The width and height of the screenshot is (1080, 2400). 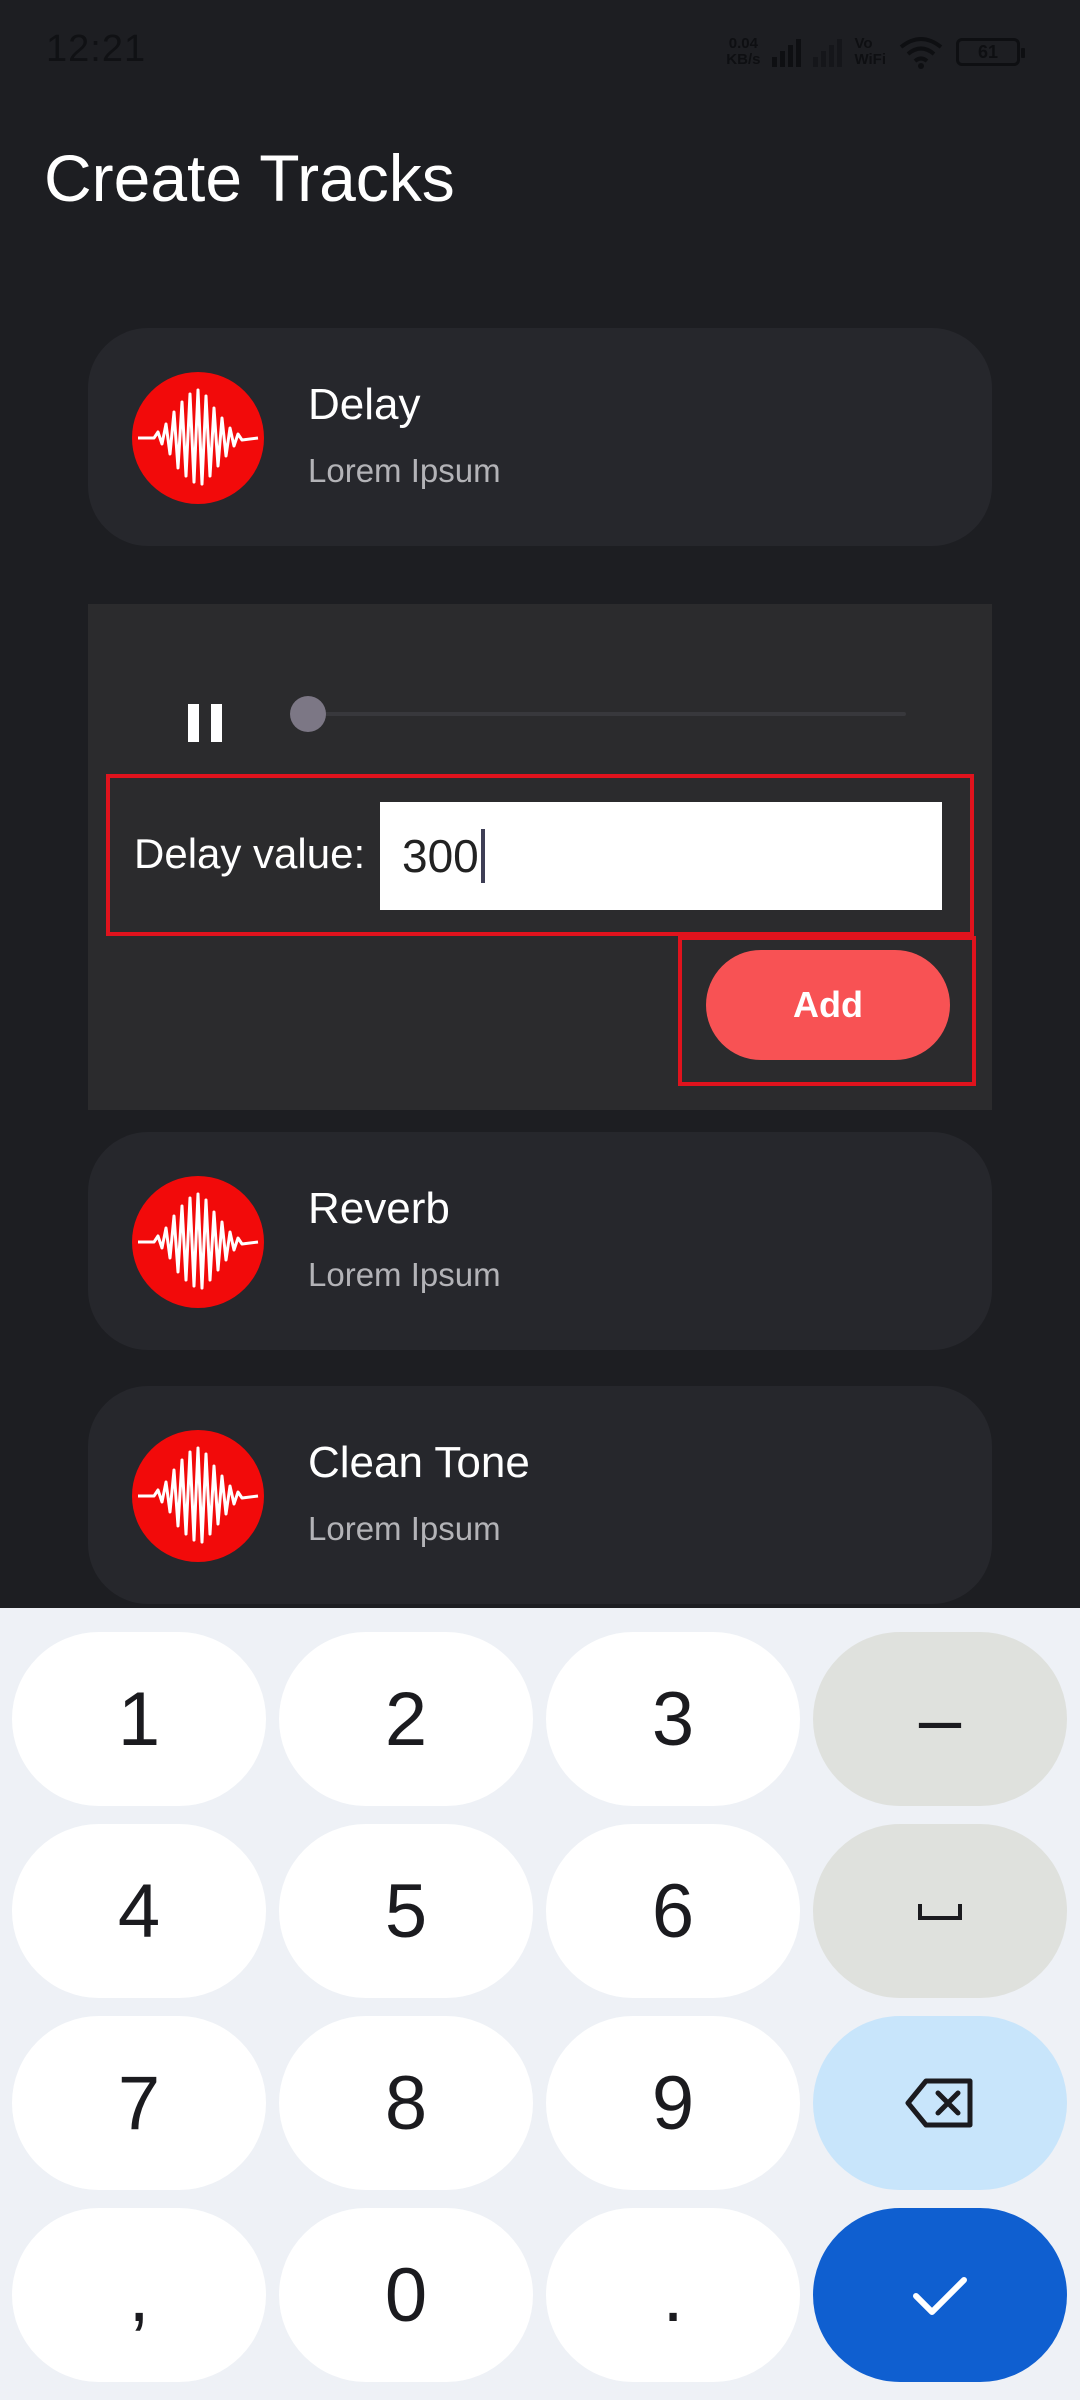 I want to click on key-2: 2, so click(x=406, y=1719).